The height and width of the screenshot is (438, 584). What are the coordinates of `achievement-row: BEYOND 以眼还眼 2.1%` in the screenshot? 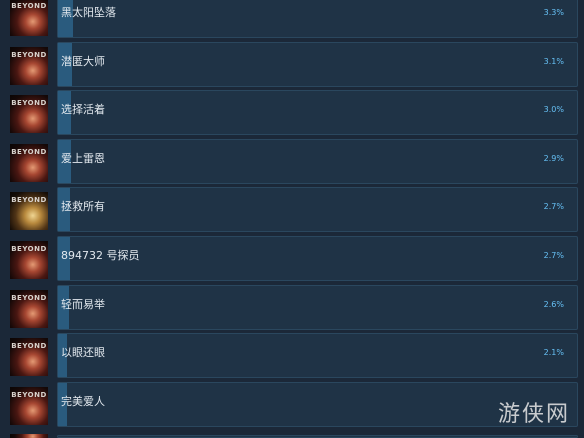 It's located at (292, 357).